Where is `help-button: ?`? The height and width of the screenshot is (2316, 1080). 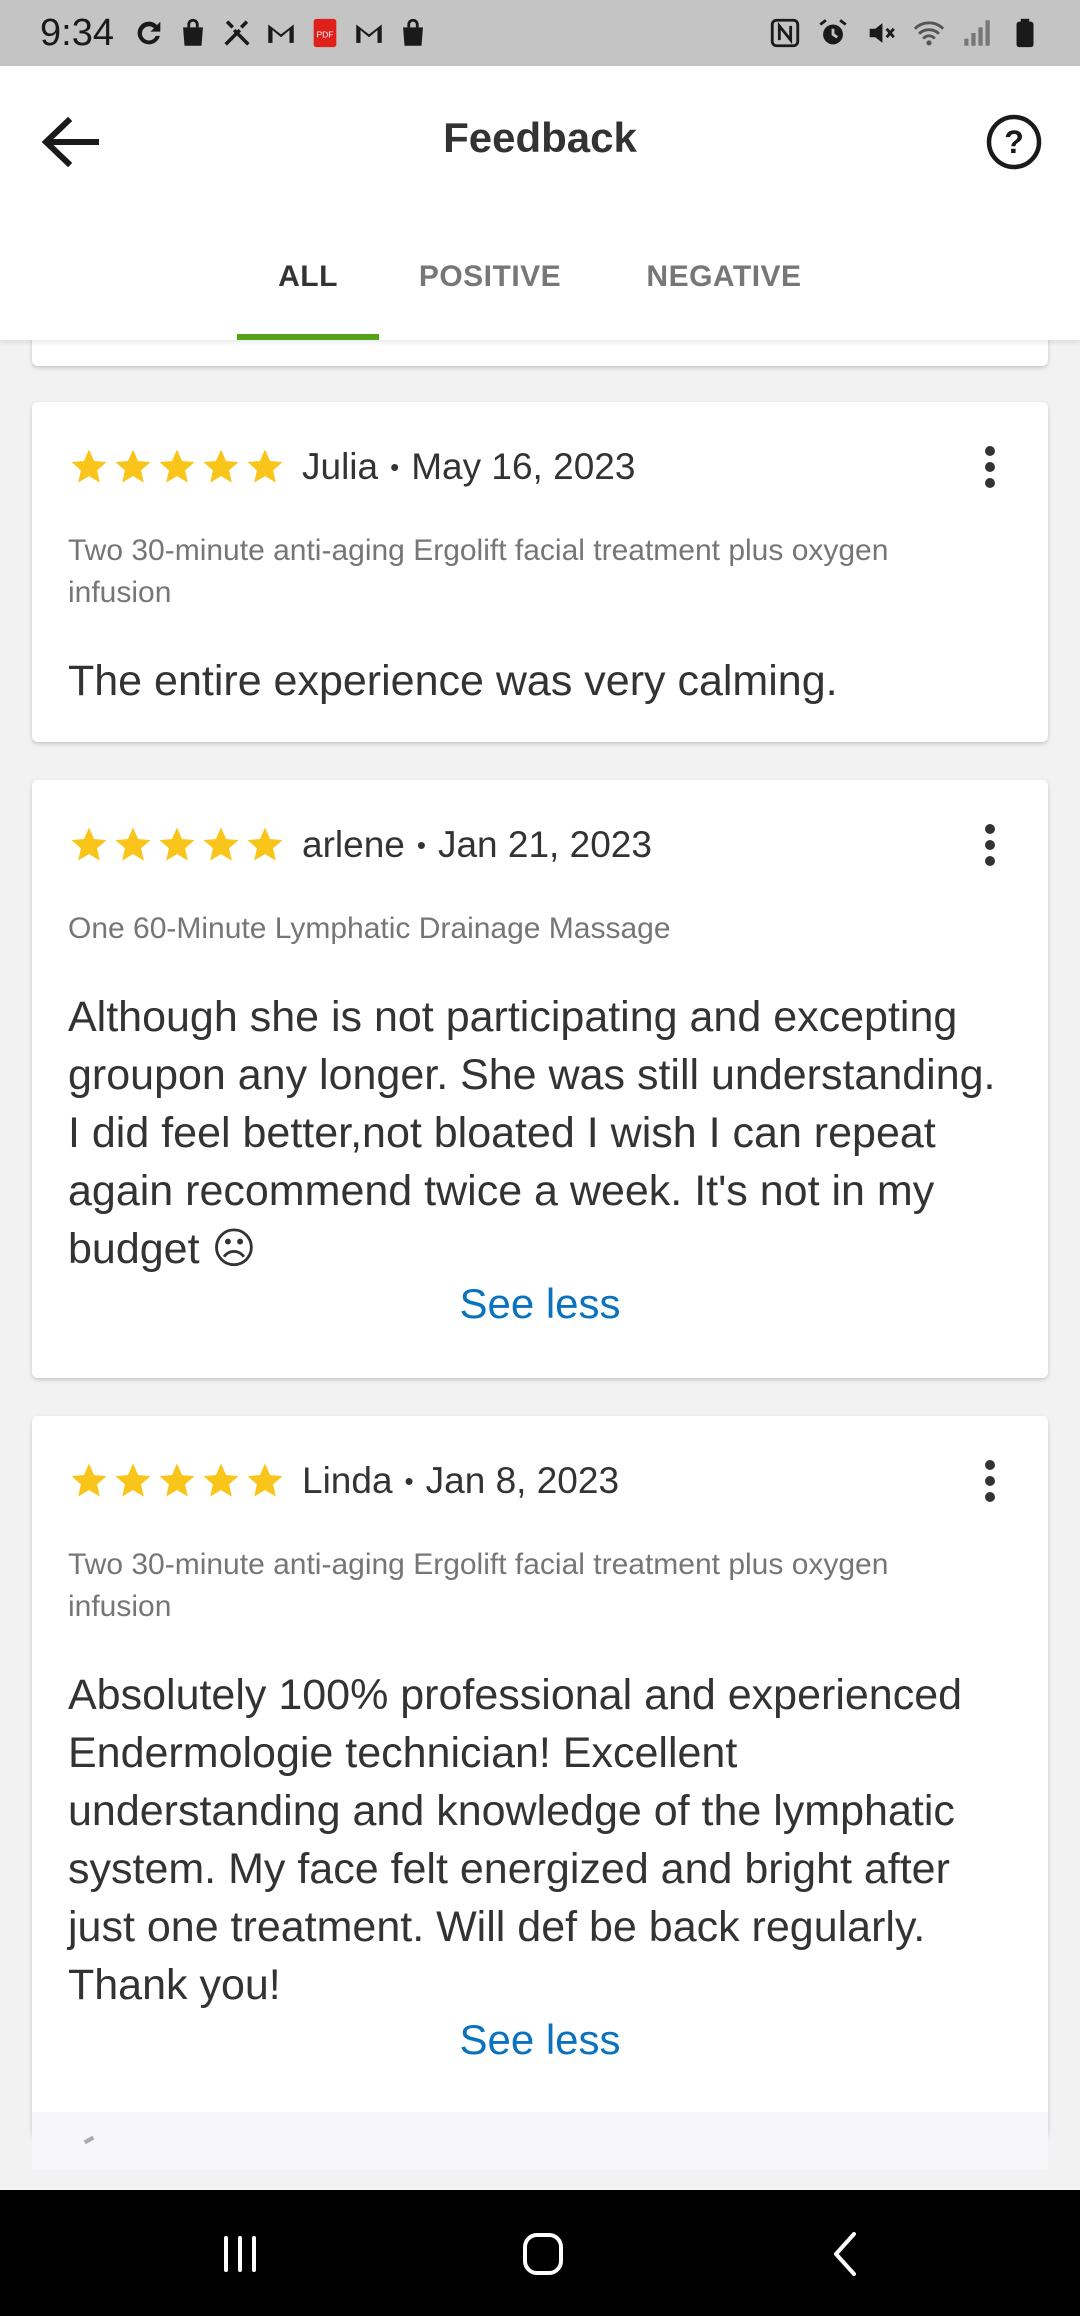
help-button: ? is located at coordinates (1014, 142).